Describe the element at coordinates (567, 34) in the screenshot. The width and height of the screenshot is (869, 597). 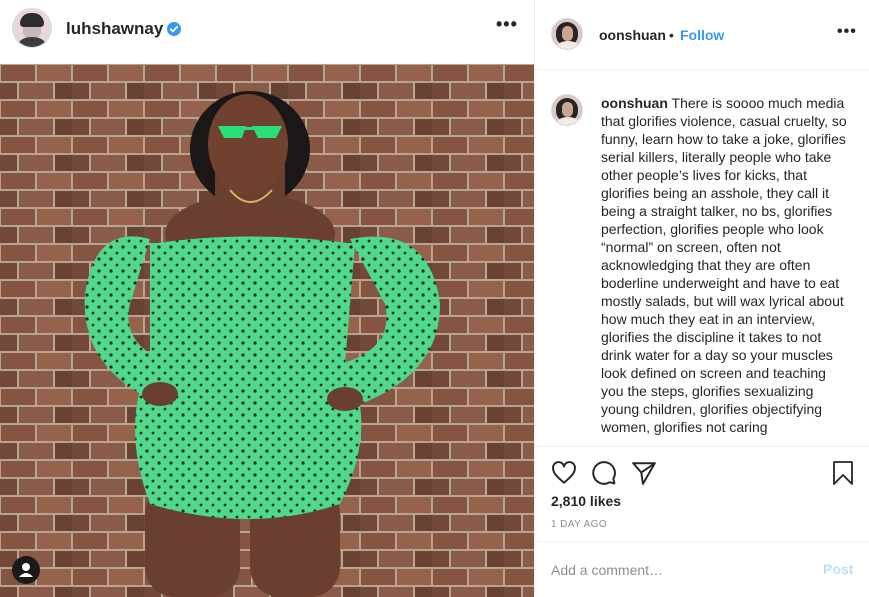
I see `poster-avatar` at that location.